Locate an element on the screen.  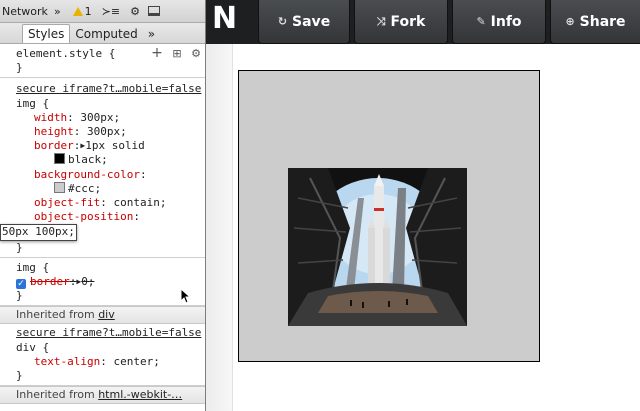
app-logo: N is located at coordinates (224, 19).